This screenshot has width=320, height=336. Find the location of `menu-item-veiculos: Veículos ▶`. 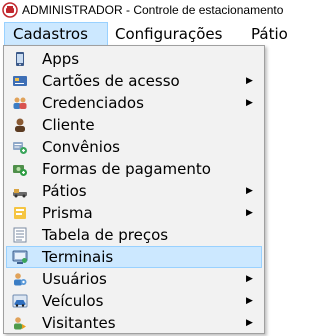

menu-item-veiculos: Veículos ▶ is located at coordinates (134, 301).